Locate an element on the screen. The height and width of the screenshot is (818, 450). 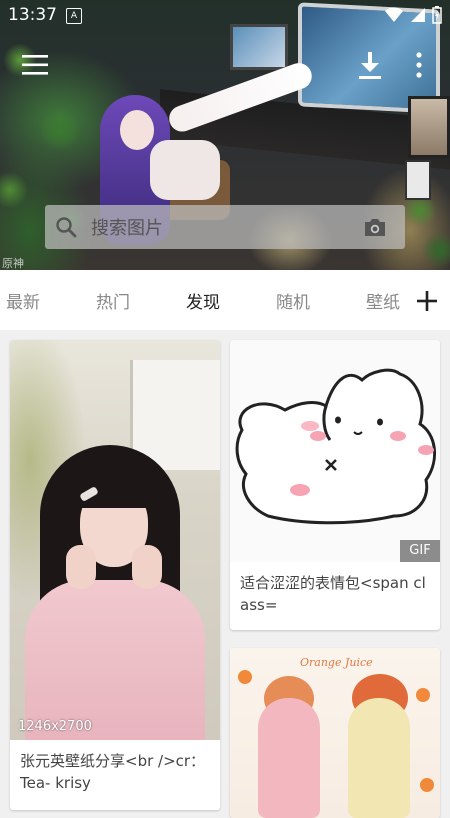
card-caption: 适合涩涩的表情包<span class= is located at coordinates (335, 594).